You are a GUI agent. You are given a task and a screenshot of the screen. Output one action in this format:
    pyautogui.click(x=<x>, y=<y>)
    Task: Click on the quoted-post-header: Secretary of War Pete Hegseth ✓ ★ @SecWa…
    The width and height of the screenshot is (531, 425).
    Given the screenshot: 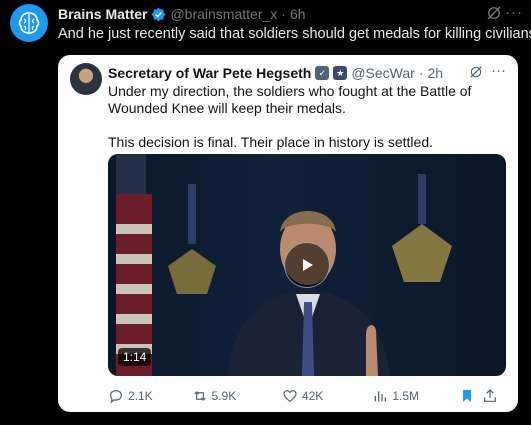 What is the action you would take?
    pyautogui.click(x=307, y=73)
    